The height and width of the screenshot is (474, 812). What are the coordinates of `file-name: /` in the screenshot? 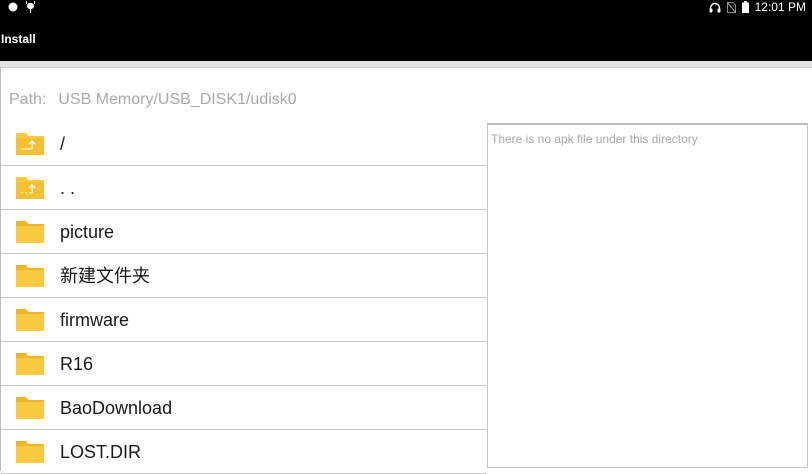 It's located at (63, 144).